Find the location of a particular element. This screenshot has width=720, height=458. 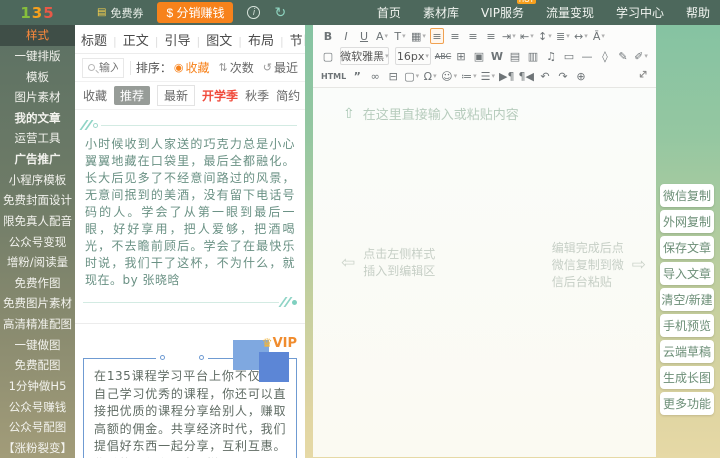

sidebar-item: 【涨粉裂变】 is located at coordinates (37, 448).